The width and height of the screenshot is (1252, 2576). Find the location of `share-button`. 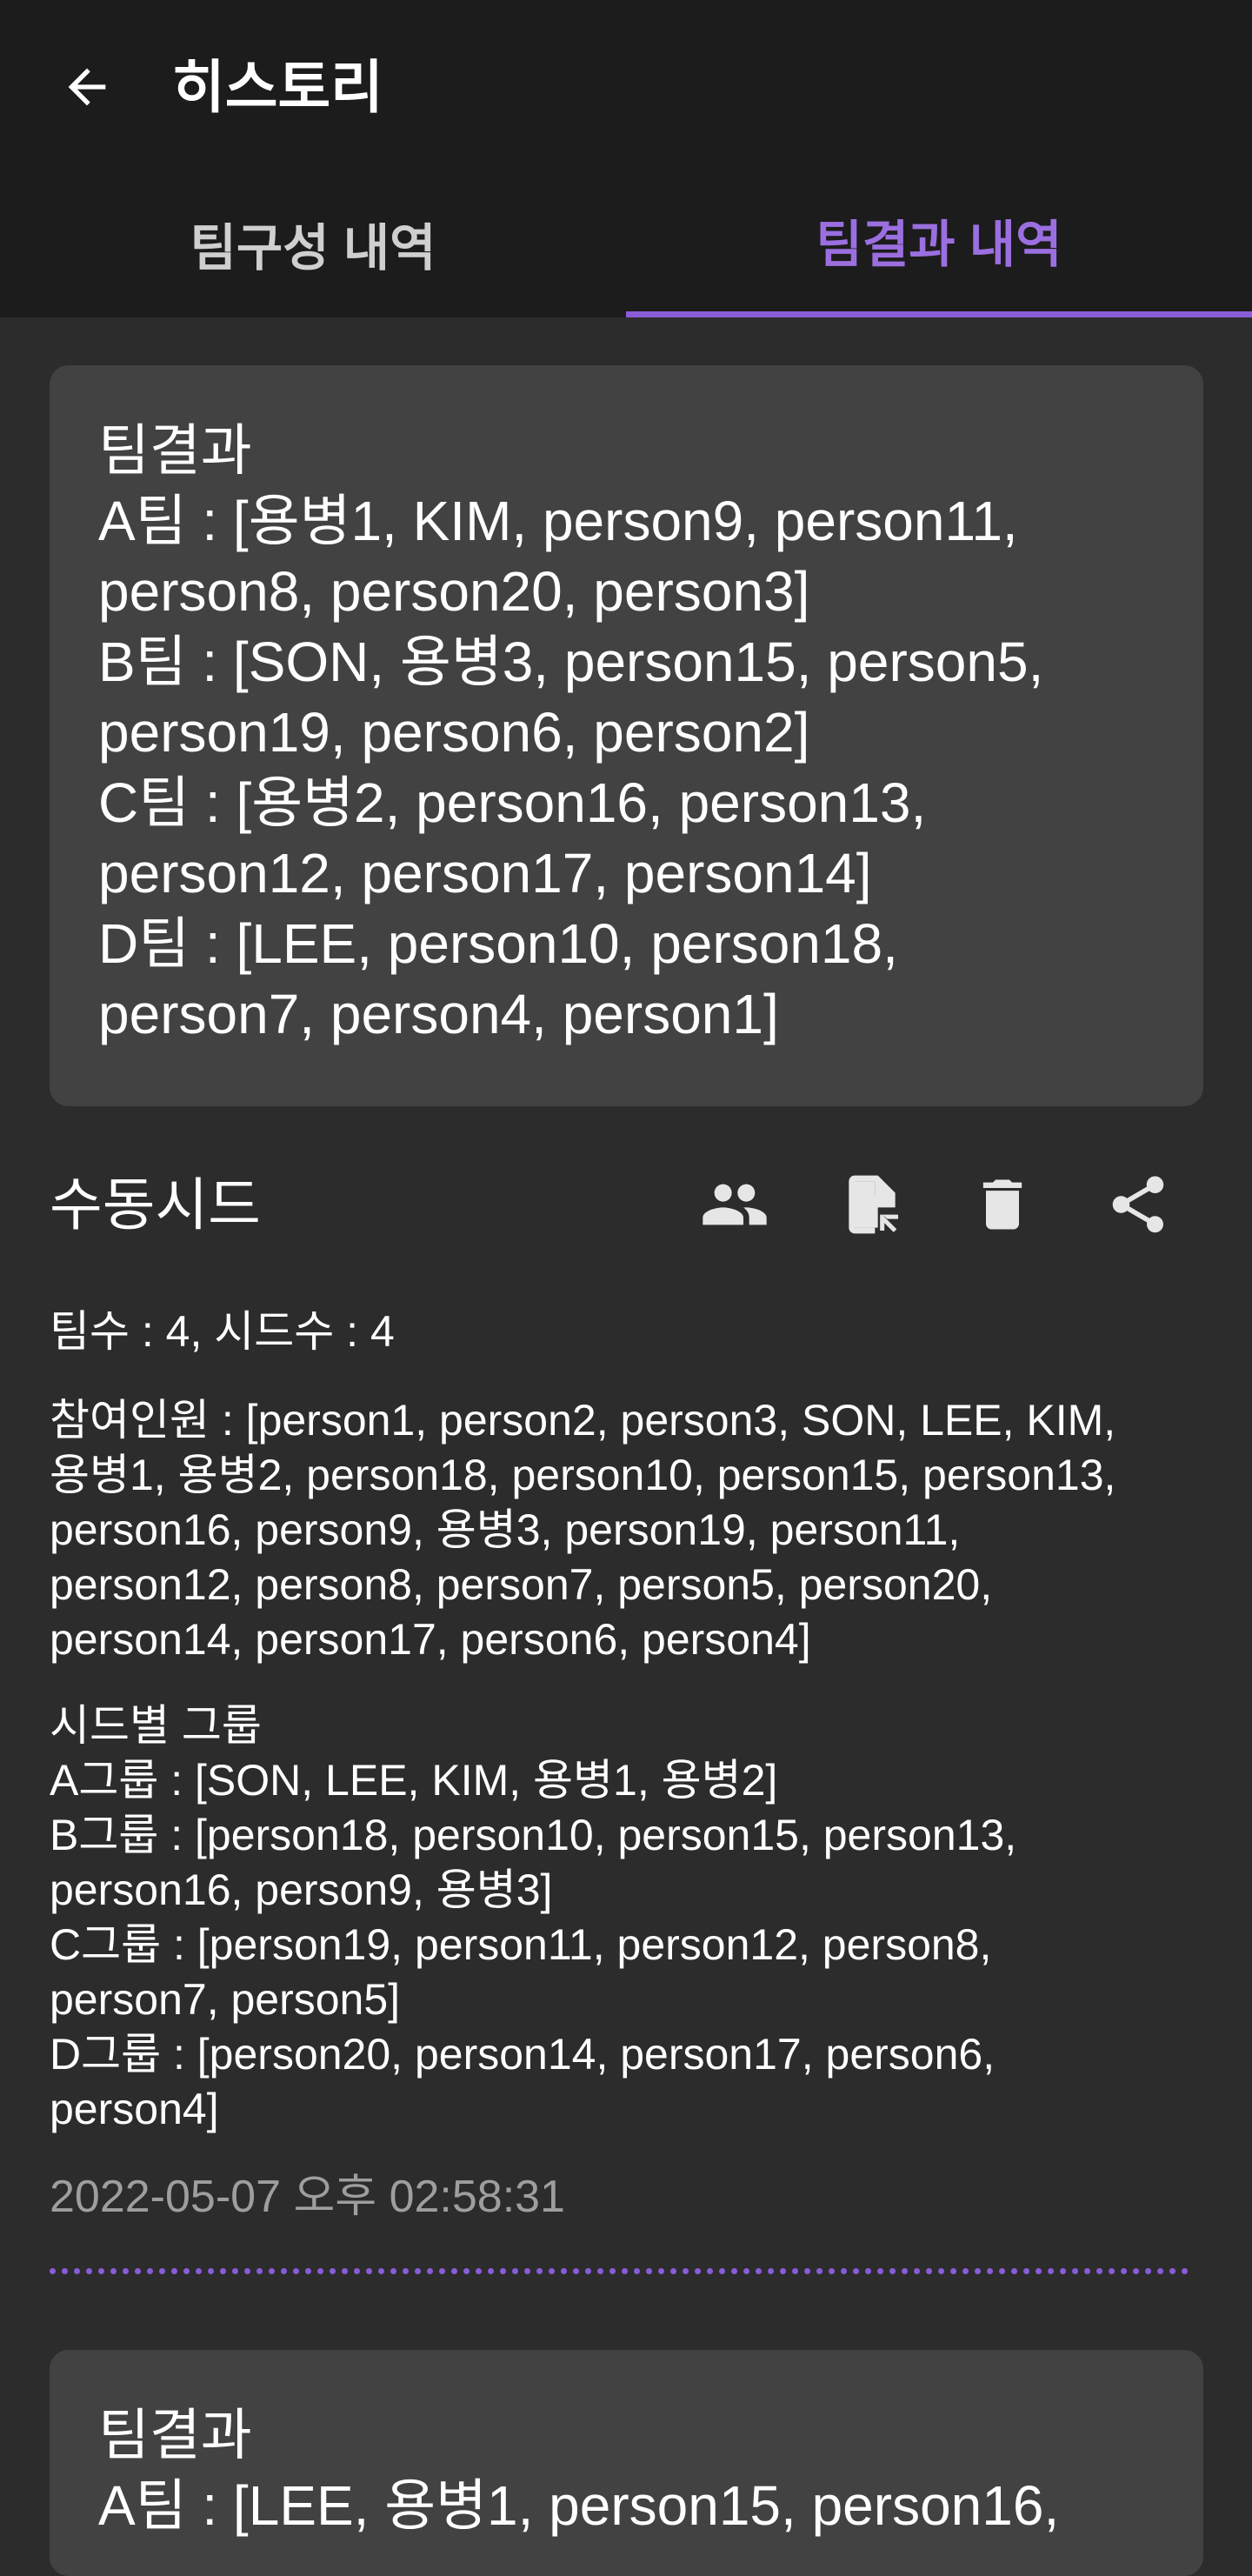

share-button is located at coordinates (1138, 1204).